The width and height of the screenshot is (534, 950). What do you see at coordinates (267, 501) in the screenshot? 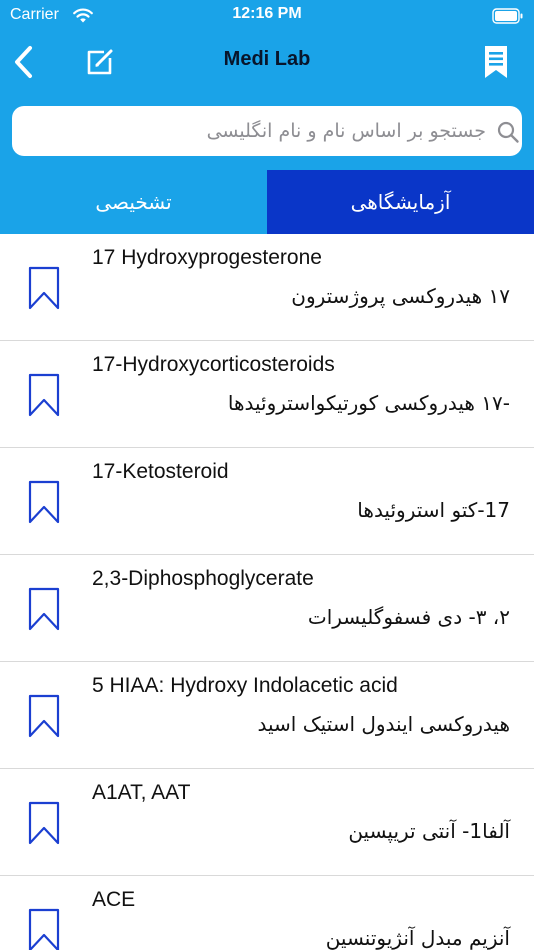
I see `list-item: 17-Ketosteroid 17-کتو استروئیدها` at bounding box center [267, 501].